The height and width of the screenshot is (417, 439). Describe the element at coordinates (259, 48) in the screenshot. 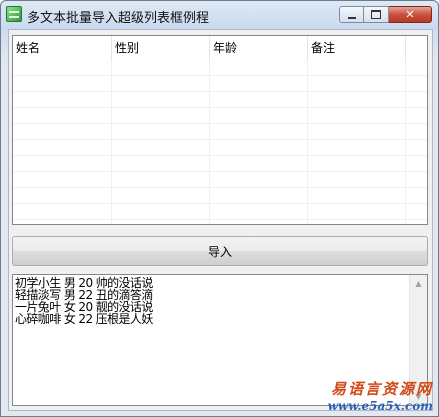

I see `column-header-age: 年龄` at that location.